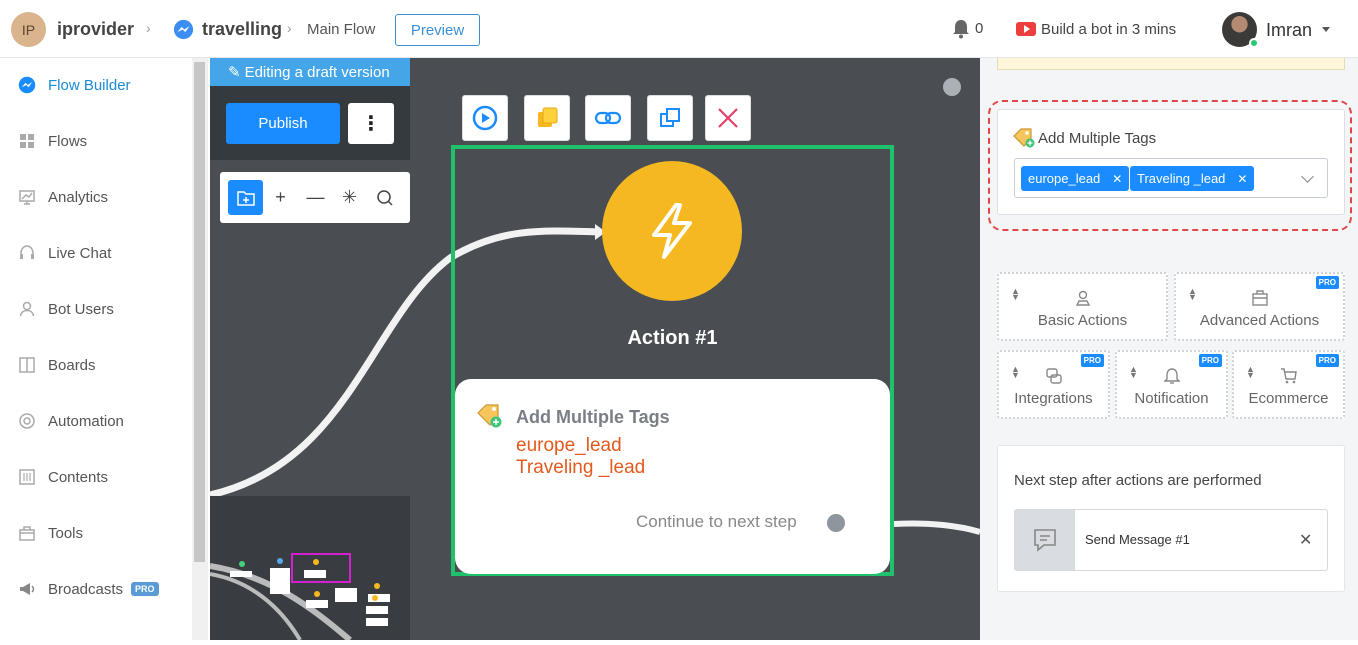 The image size is (1358, 645). What do you see at coordinates (234, 72) in the screenshot?
I see `edit-icon: ✎` at bounding box center [234, 72].